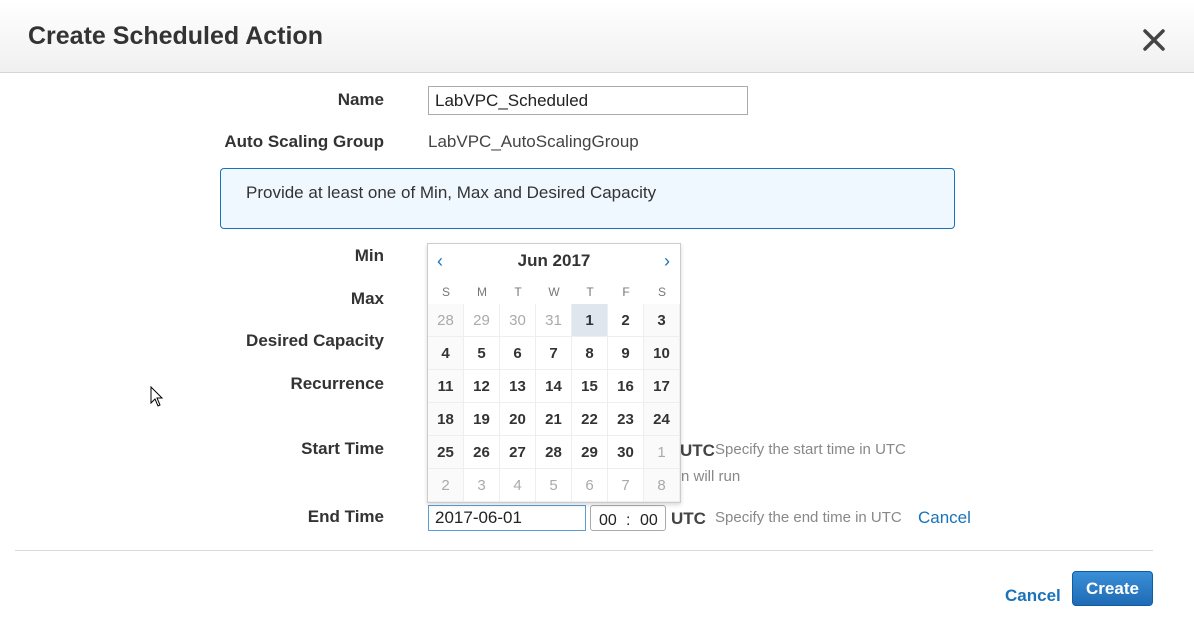 The height and width of the screenshot is (629, 1194). Describe the element at coordinates (446, 452) in the screenshot. I see `calendar-day: 25` at that location.